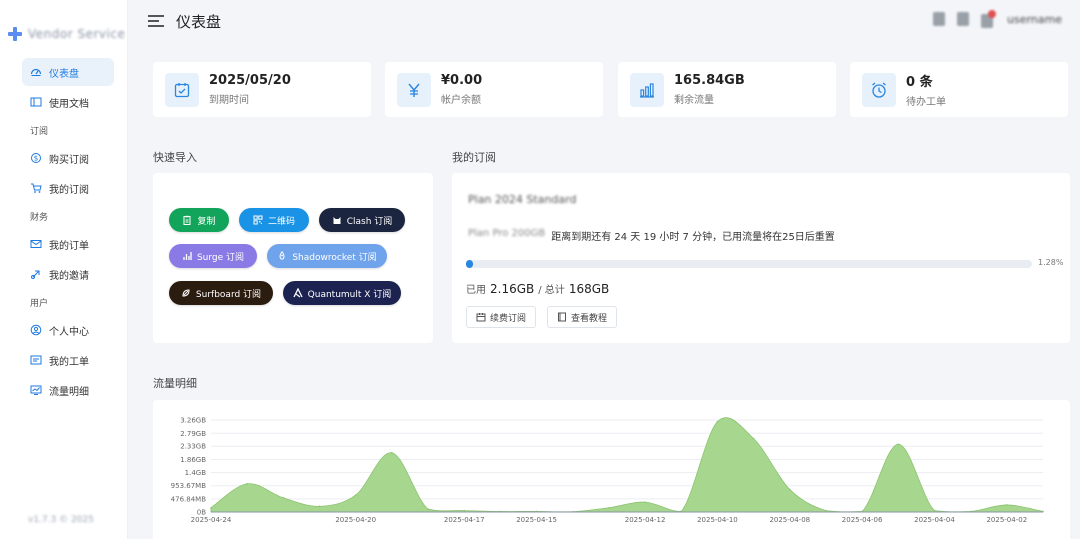 This screenshot has width=1080, height=539. I want to click on chart-x-tick-label: 2025-04-20, so click(355, 520).